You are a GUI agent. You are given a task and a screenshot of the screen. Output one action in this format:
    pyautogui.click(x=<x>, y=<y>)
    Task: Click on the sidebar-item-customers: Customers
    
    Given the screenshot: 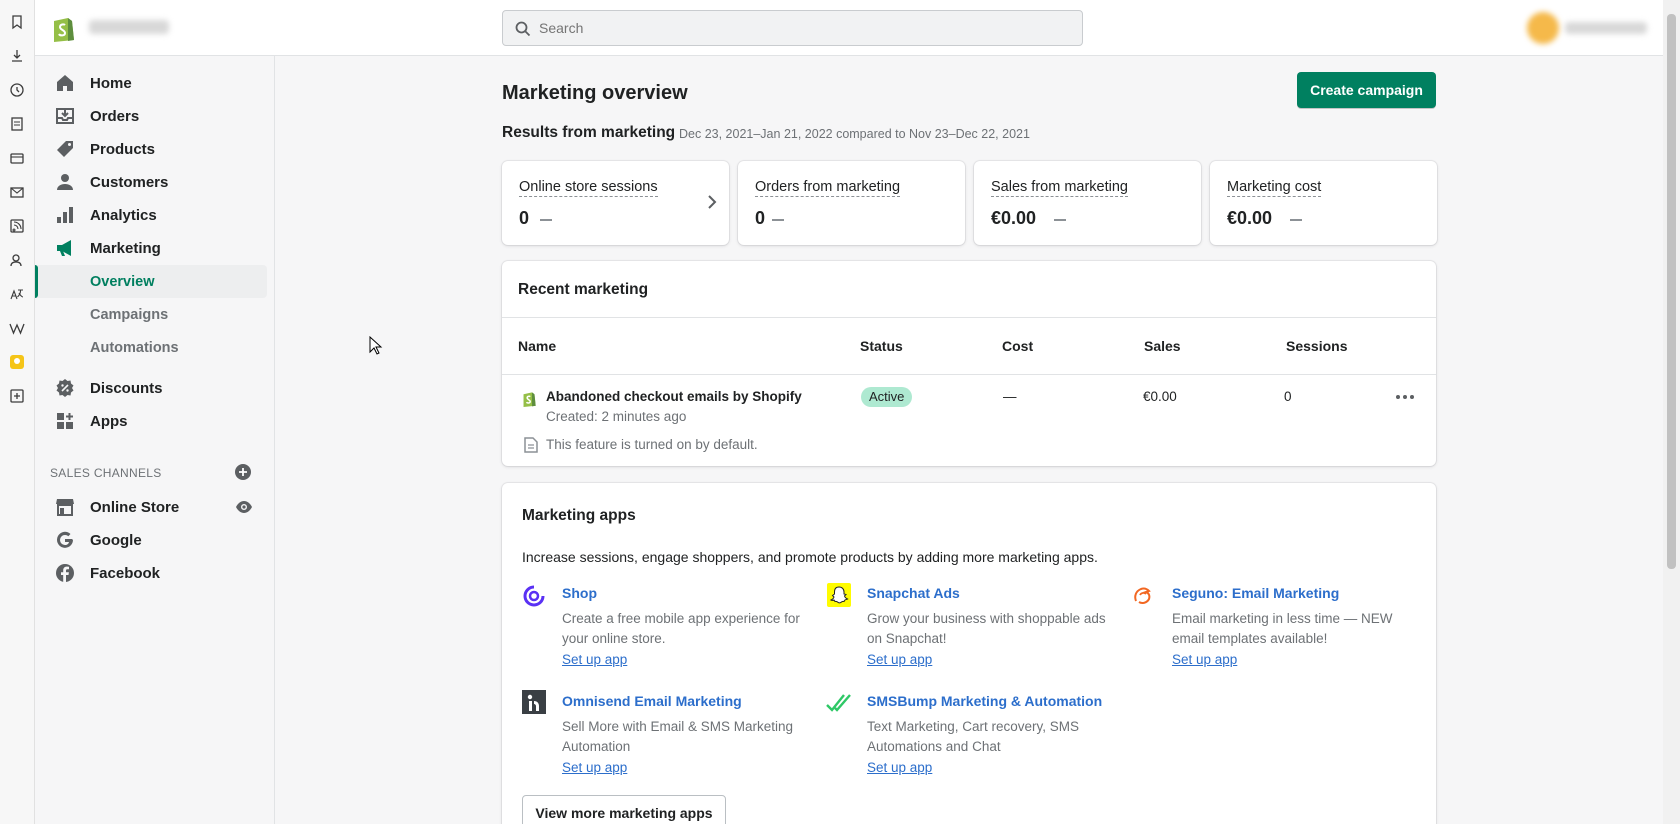 What is the action you would take?
    pyautogui.click(x=151, y=182)
    